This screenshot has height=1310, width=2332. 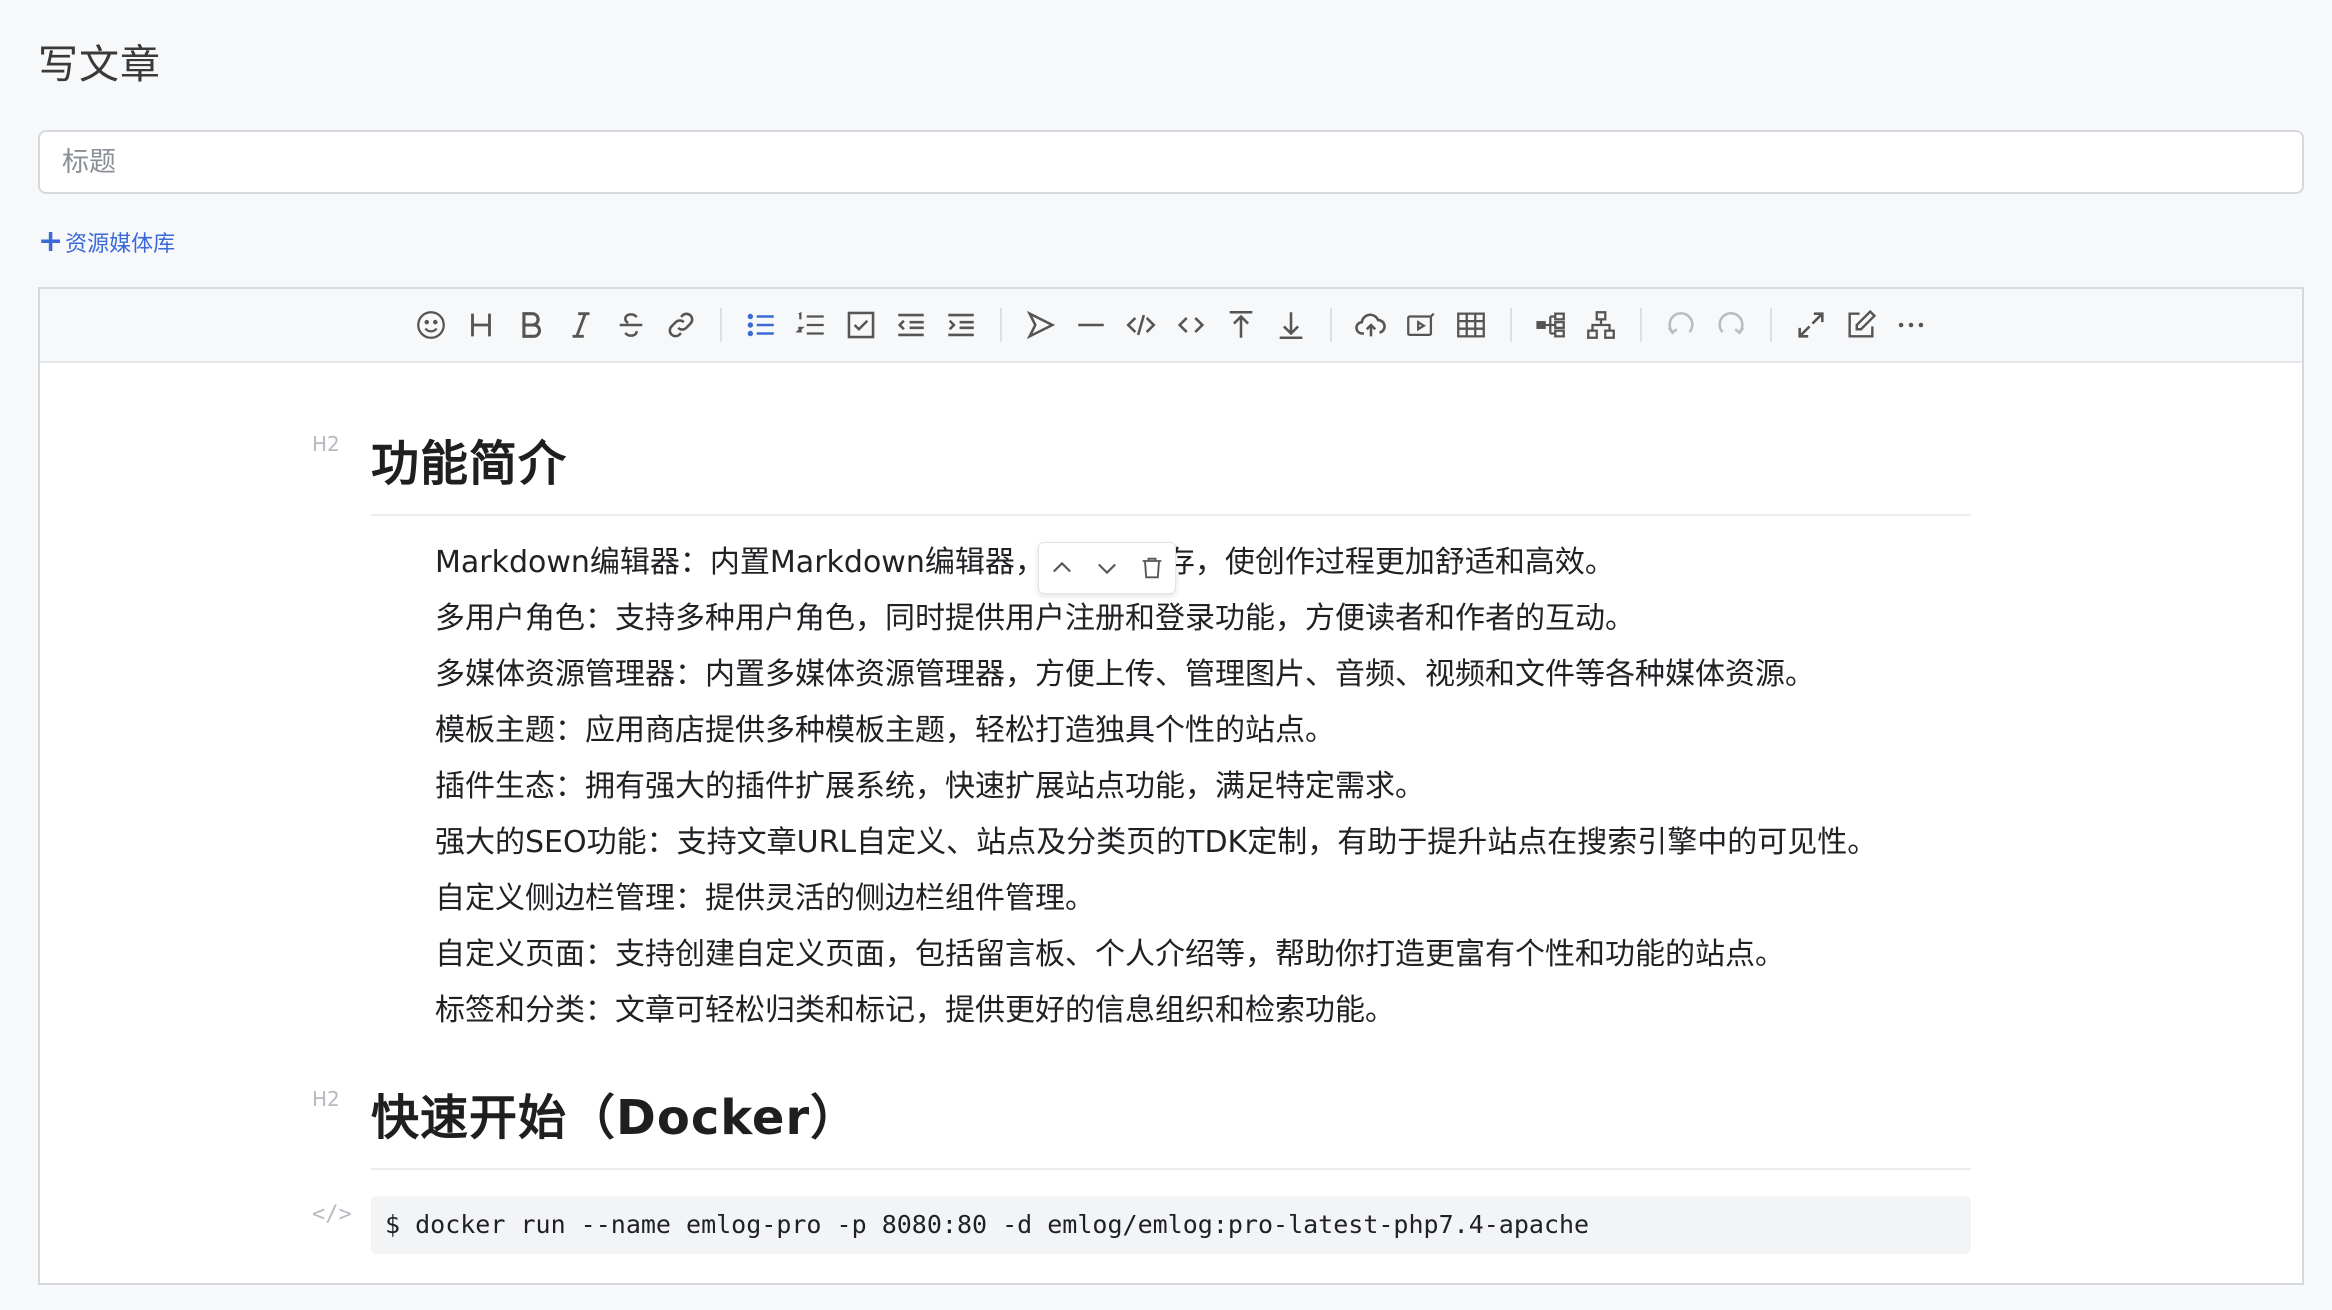 What do you see at coordinates (885, 730) in the screenshot?
I see `list-item: 模板主题：应用商店提供多种模板主题，轻松打造独具个性的站点。` at bounding box center [885, 730].